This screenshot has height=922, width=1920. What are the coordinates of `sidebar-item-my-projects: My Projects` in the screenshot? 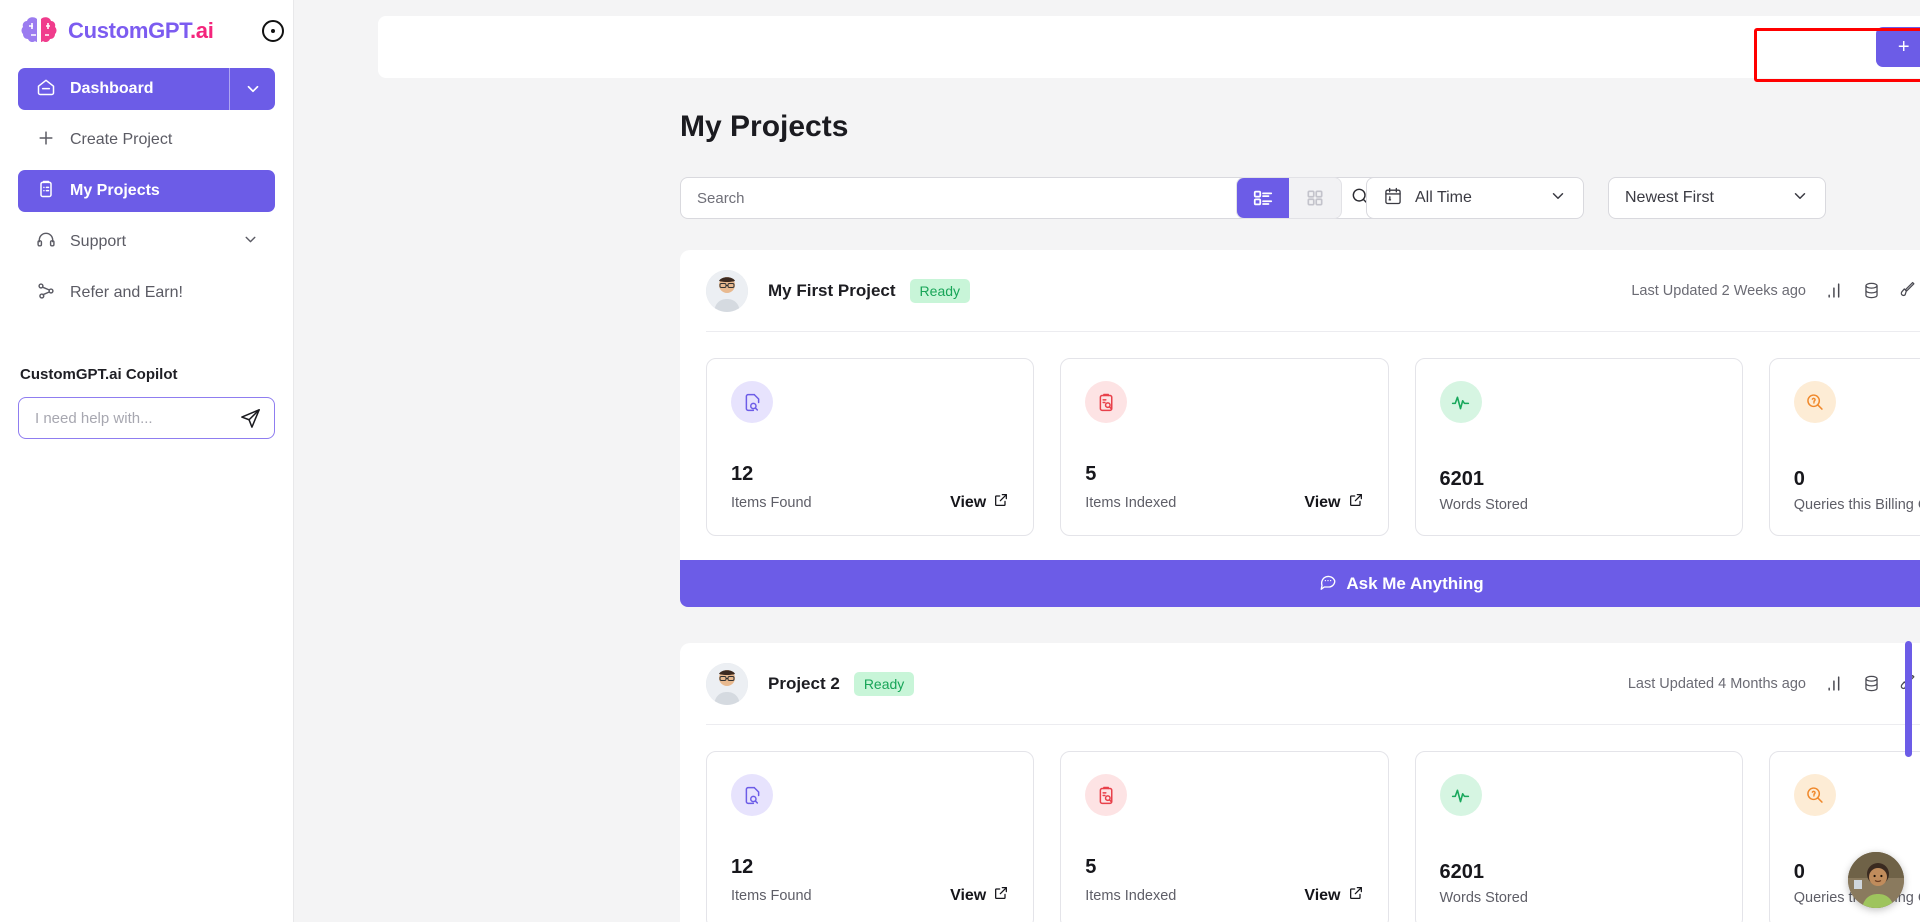 It's located at (146, 191).